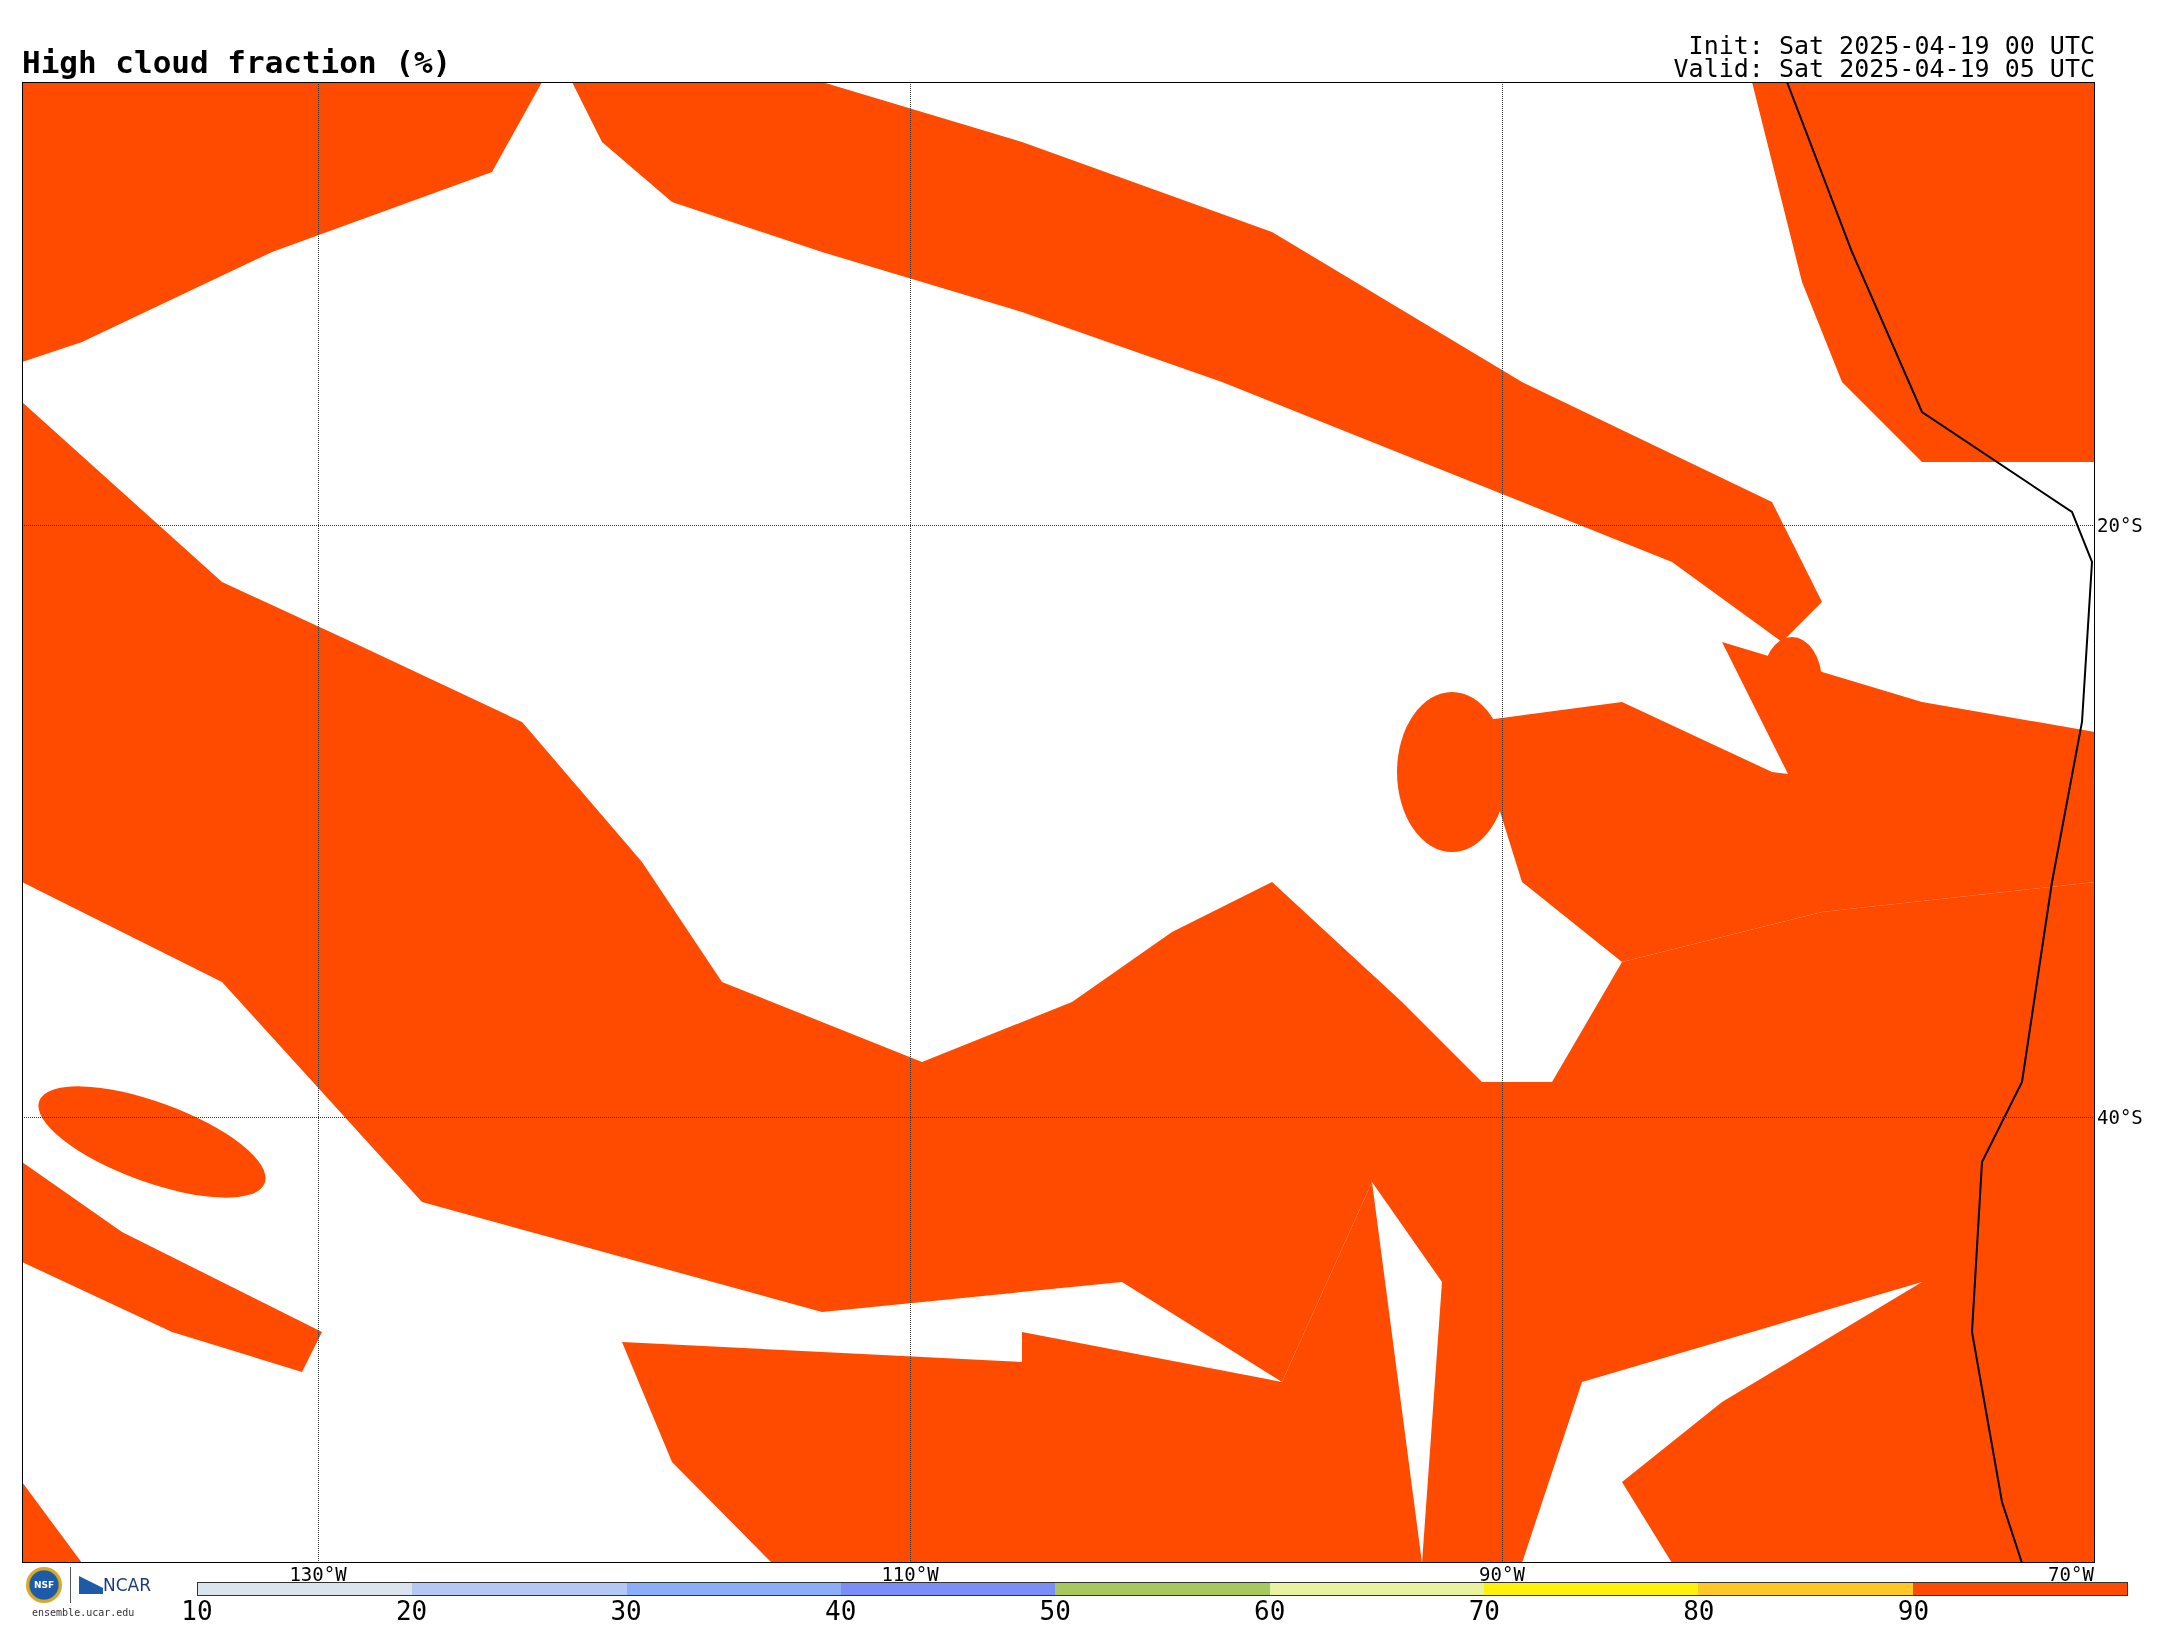 The height and width of the screenshot is (1626, 2160). I want to click on longitude-label: 70°W, so click(2071, 1574).